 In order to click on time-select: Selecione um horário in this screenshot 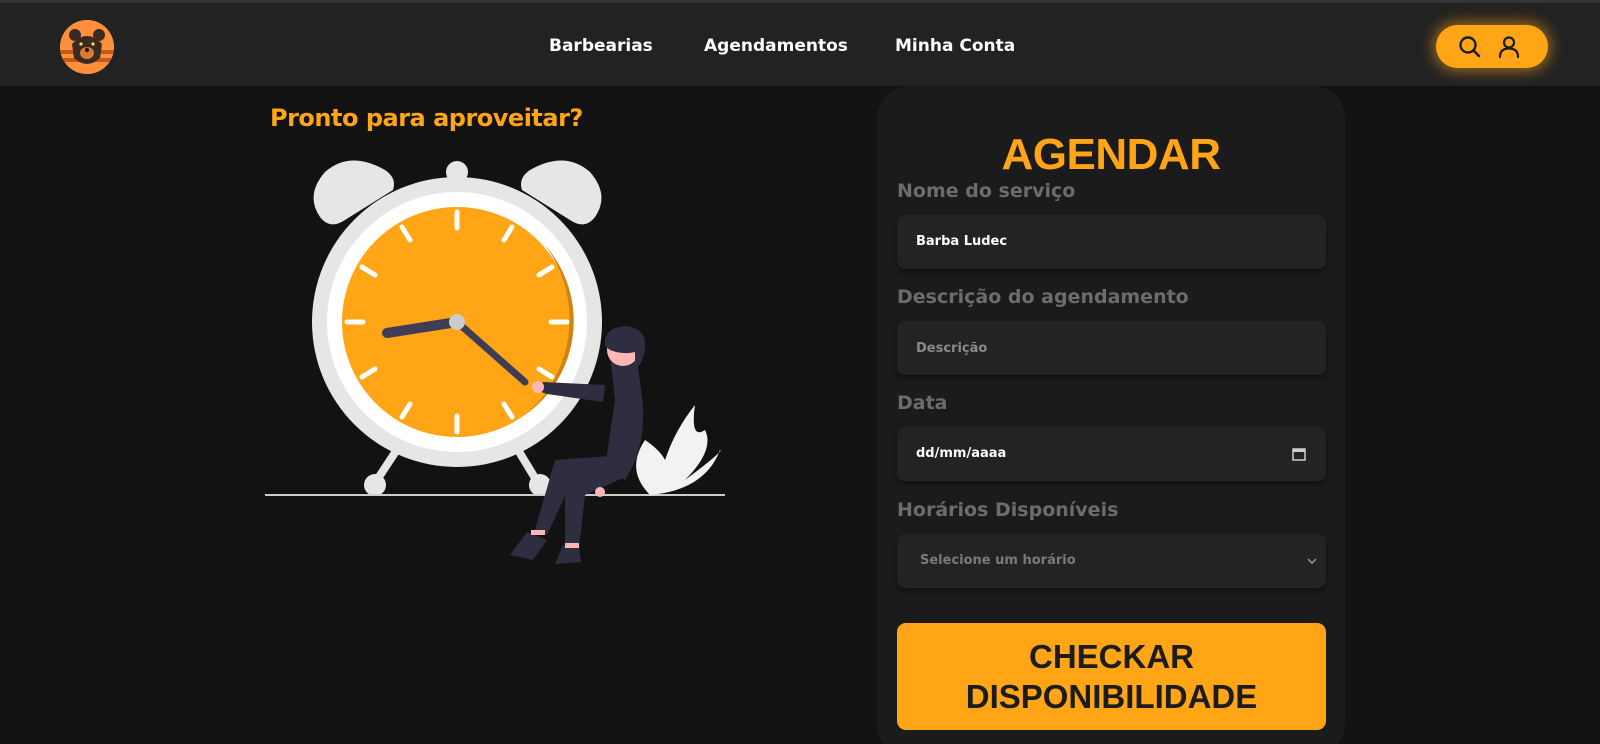, I will do `click(1111, 561)`.